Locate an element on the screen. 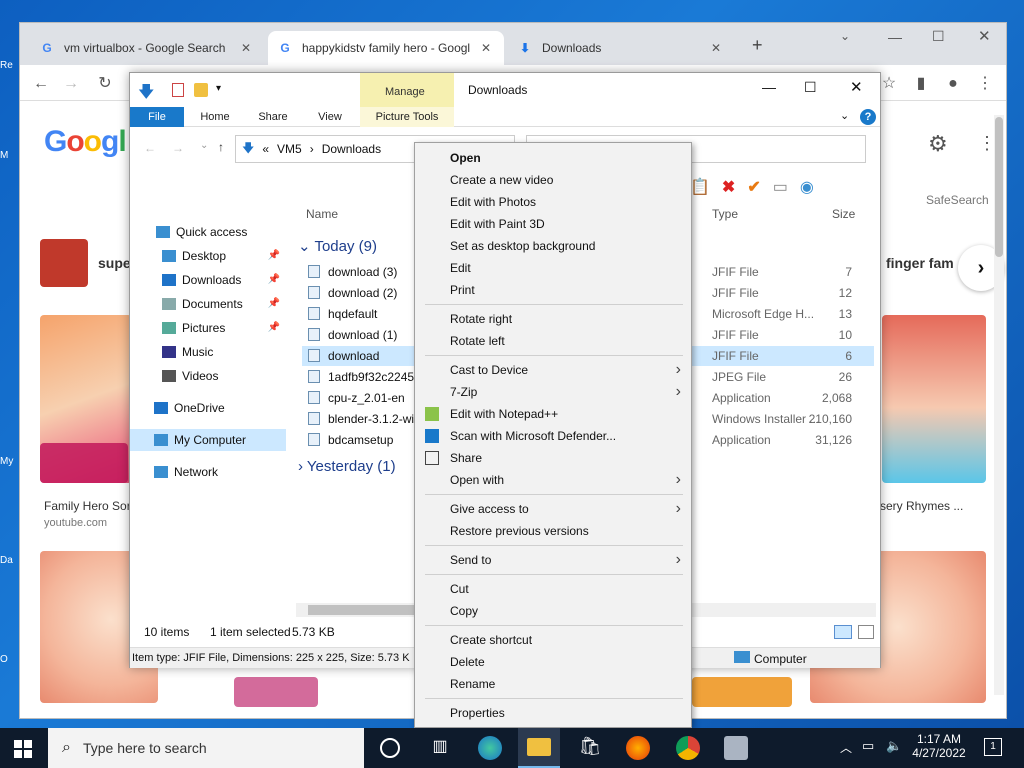 The width and height of the screenshot is (1024, 768). tab-downloads: ⬇ Downloads ✕ is located at coordinates (621, 48).